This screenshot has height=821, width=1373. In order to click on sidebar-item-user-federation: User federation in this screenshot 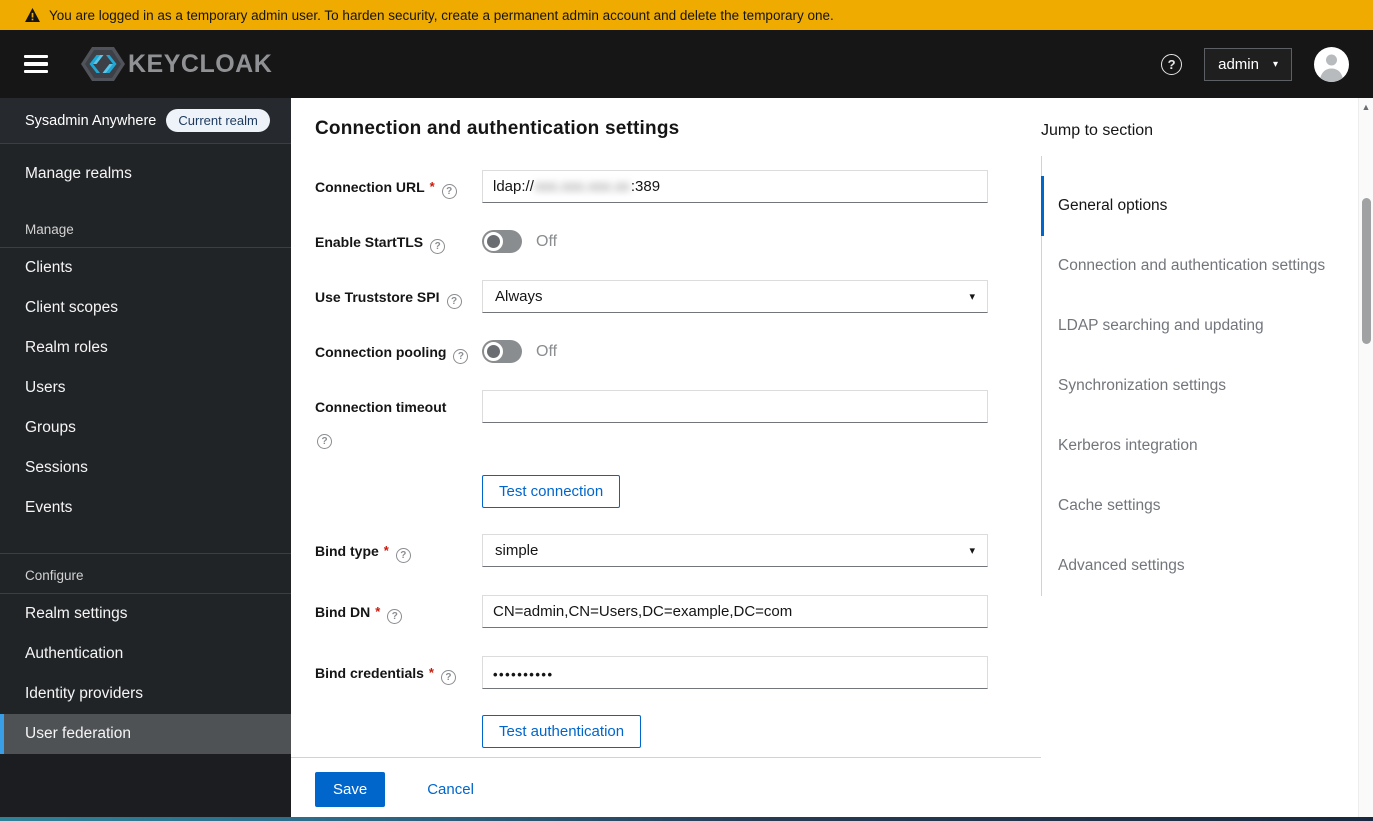, I will do `click(145, 734)`.